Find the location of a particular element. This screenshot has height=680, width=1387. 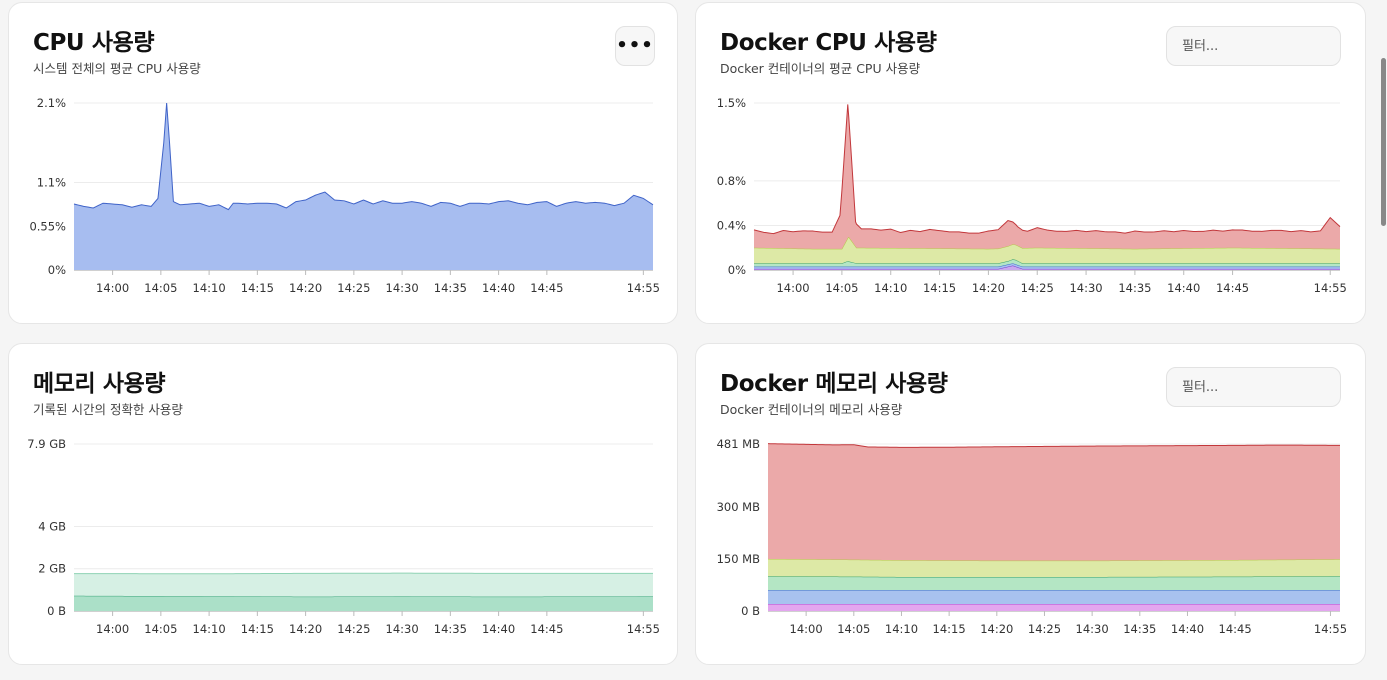

y-tick-label: 300 MB is located at coordinates (739, 507).